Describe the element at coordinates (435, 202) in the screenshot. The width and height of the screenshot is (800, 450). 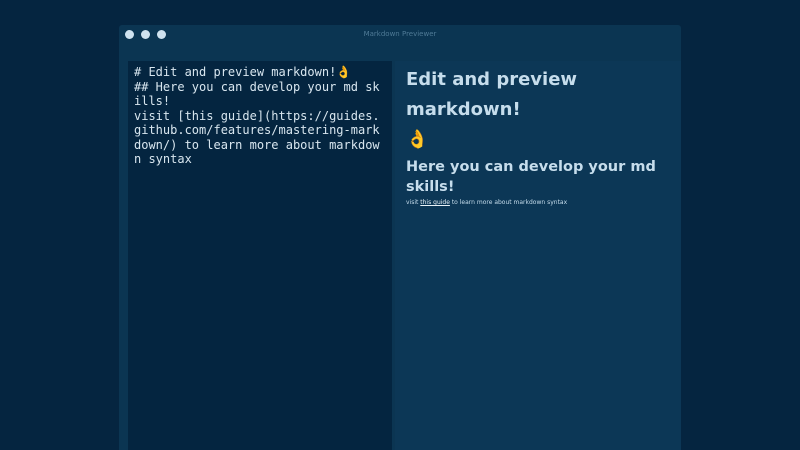
I see `guide-link: this guide` at that location.